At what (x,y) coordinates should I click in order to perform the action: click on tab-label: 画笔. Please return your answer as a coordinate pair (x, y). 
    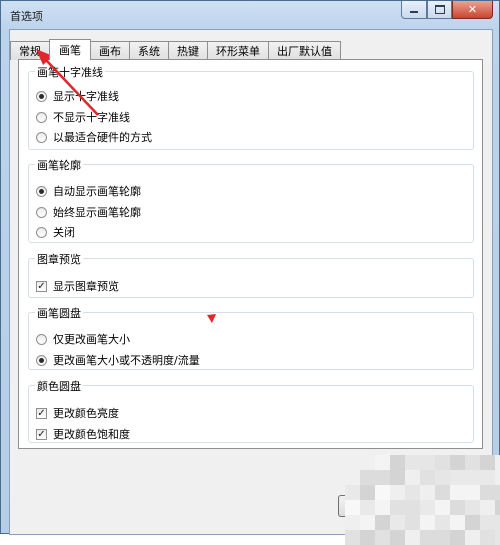
    Looking at the image, I should click on (70, 50).